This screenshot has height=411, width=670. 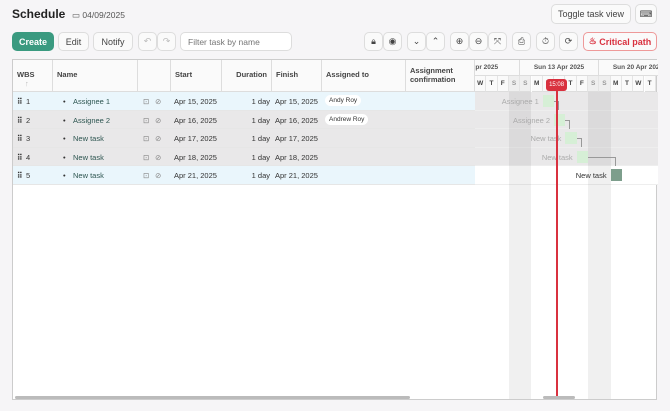 I want to click on wbs-cell: 2, so click(x=28, y=120).